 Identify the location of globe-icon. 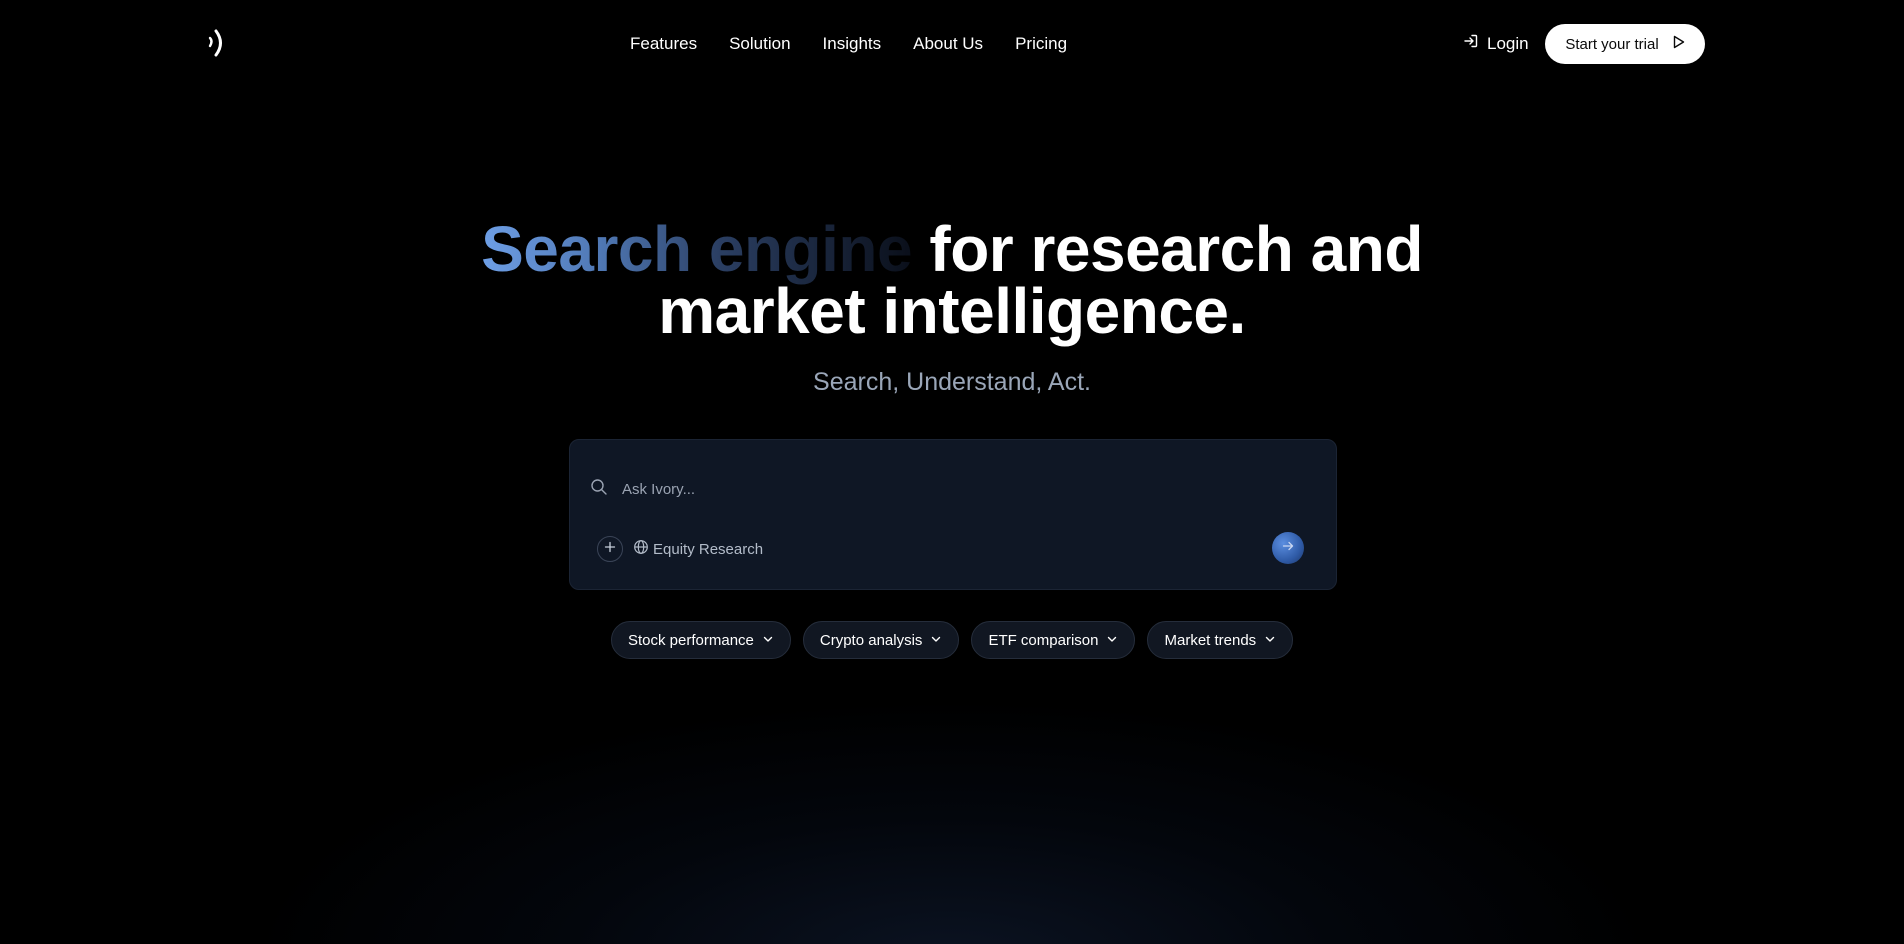
(641, 549).